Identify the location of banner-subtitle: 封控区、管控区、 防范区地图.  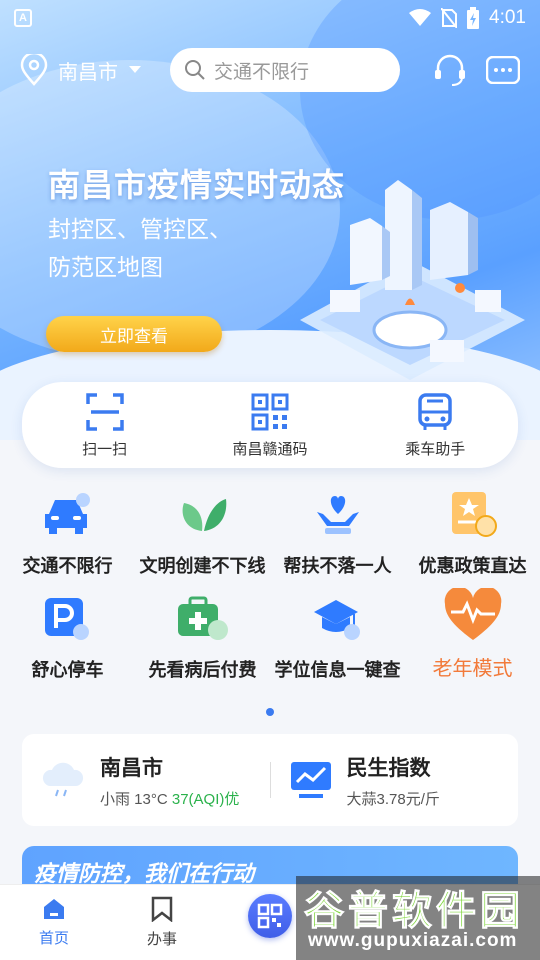
(140, 248).